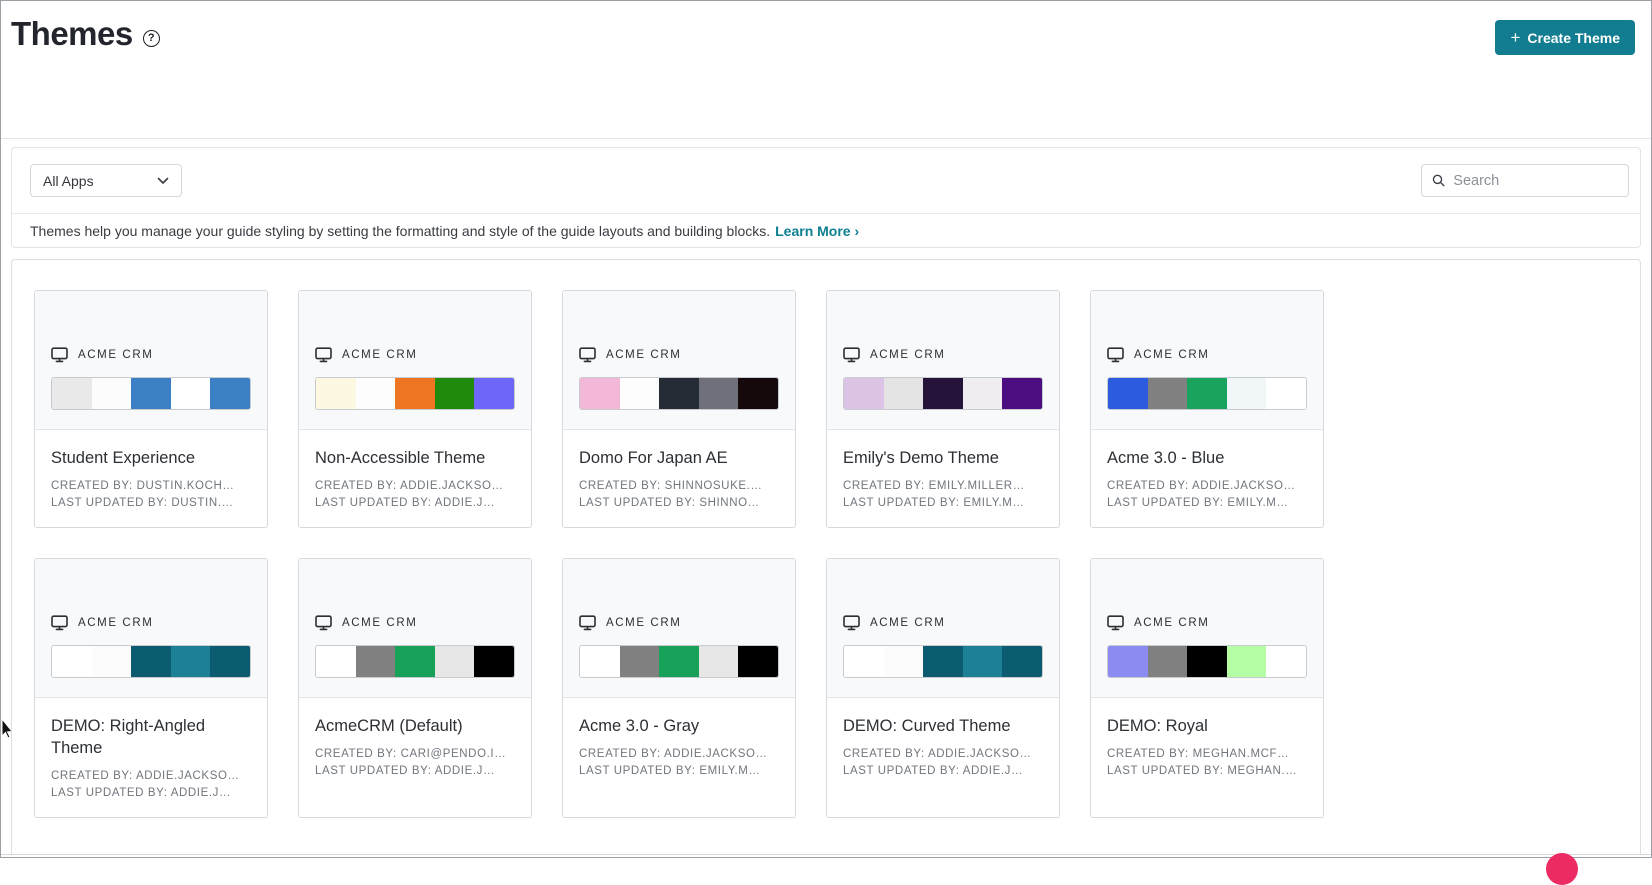 This screenshot has width=1652, height=885. What do you see at coordinates (817, 231) in the screenshot?
I see `learn-more-link: Learn More ›` at bounding box center [817, 231].